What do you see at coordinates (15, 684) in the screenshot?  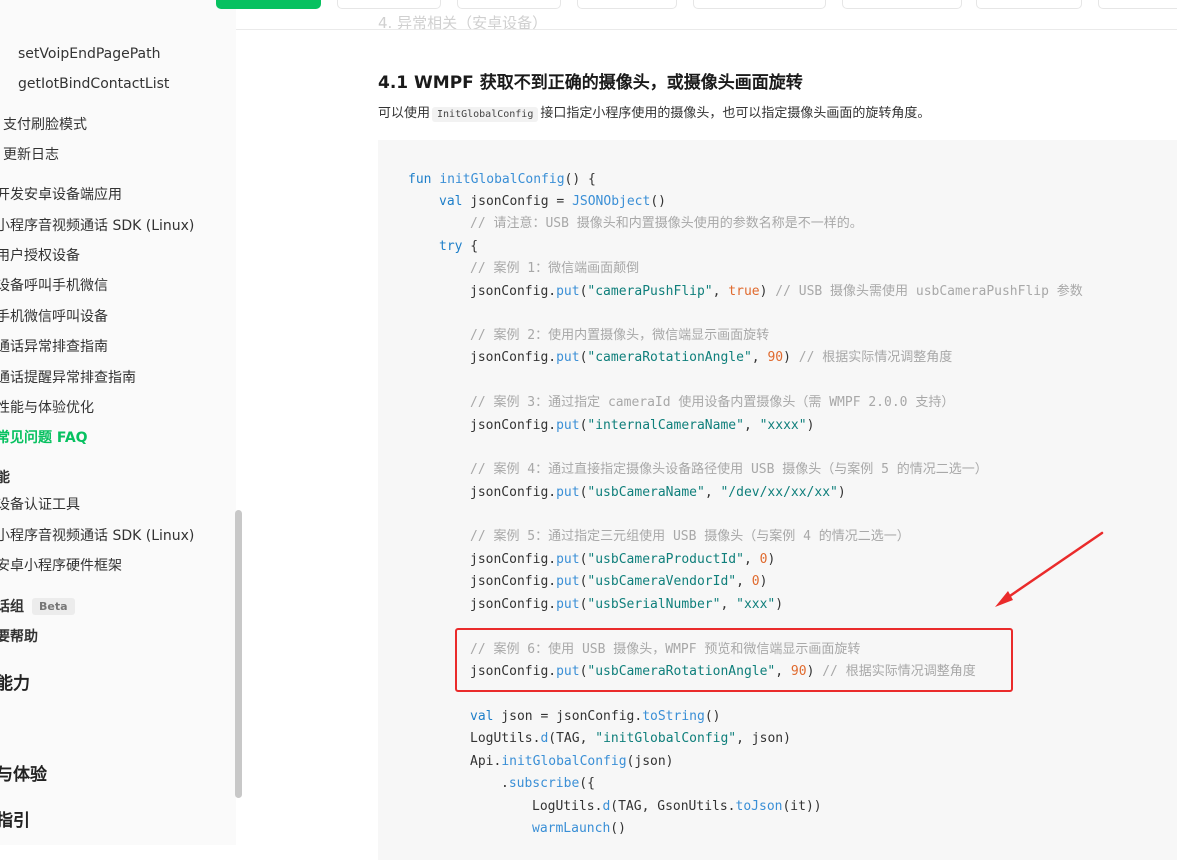 I see `sidebar-section-capabilities: 能力` at bounding box center [15, 684].